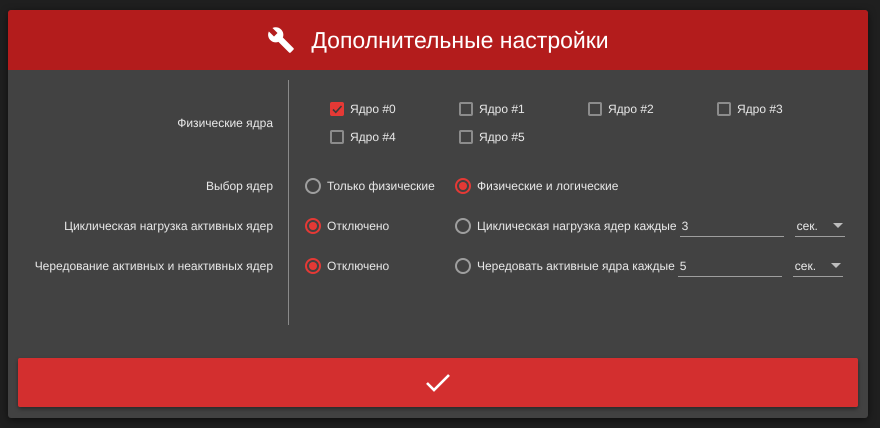 This screenshot has height=428, width=880. What do you see at coordinates (502, 109) in the screenshot?
I see `checkbox-label: Ядро #1` at bounding box center [502, 109].